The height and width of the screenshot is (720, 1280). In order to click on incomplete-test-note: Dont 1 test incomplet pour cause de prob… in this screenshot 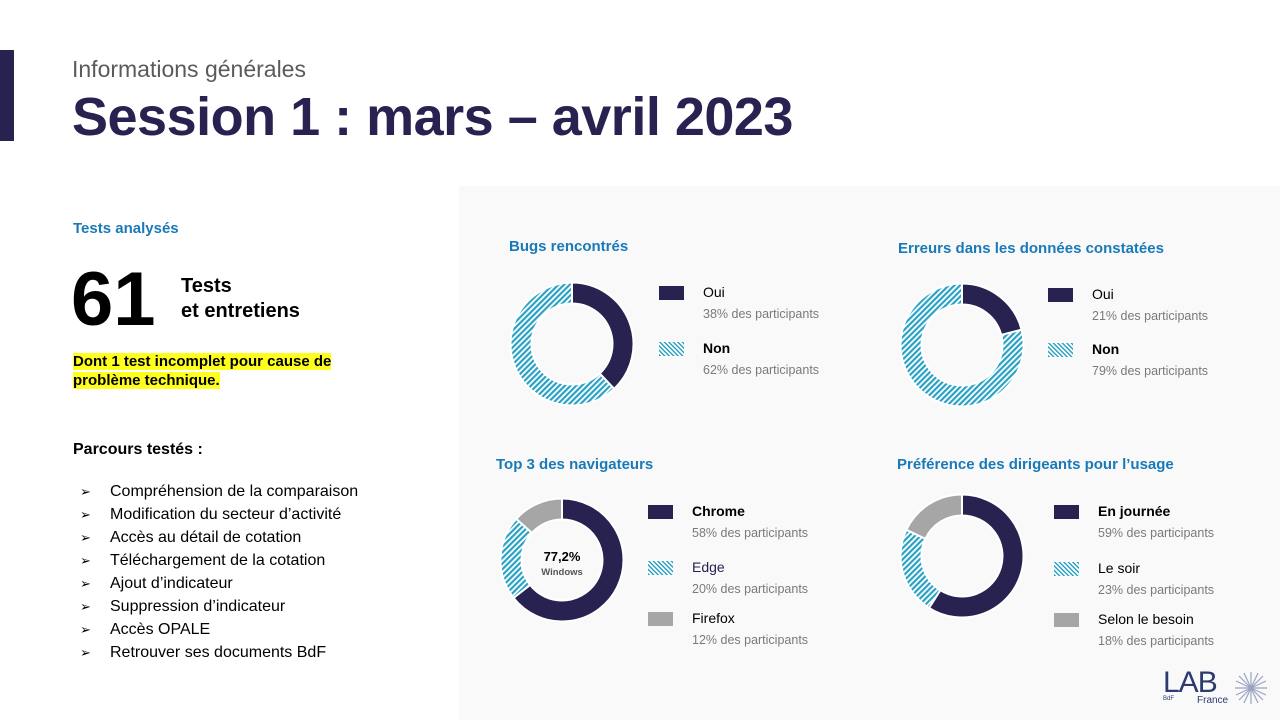, I will do `click(223, 371)`.